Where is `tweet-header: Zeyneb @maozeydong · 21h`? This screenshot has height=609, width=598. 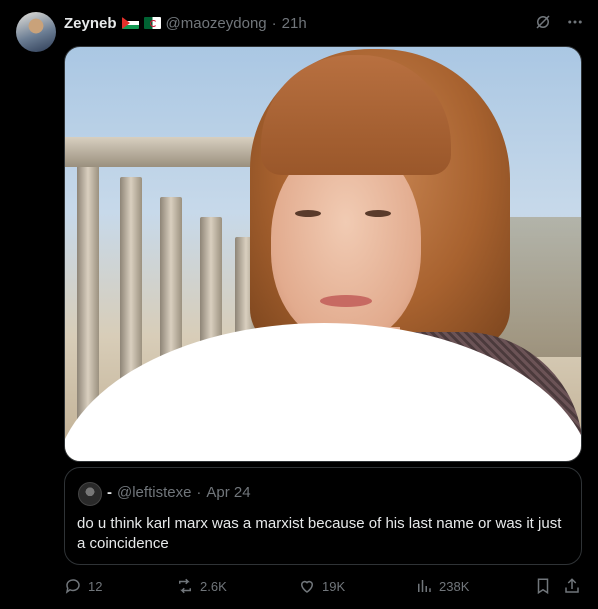 tweet-header: Zeyneb @maozeydong · 21h is located at coordinates (185, 23).